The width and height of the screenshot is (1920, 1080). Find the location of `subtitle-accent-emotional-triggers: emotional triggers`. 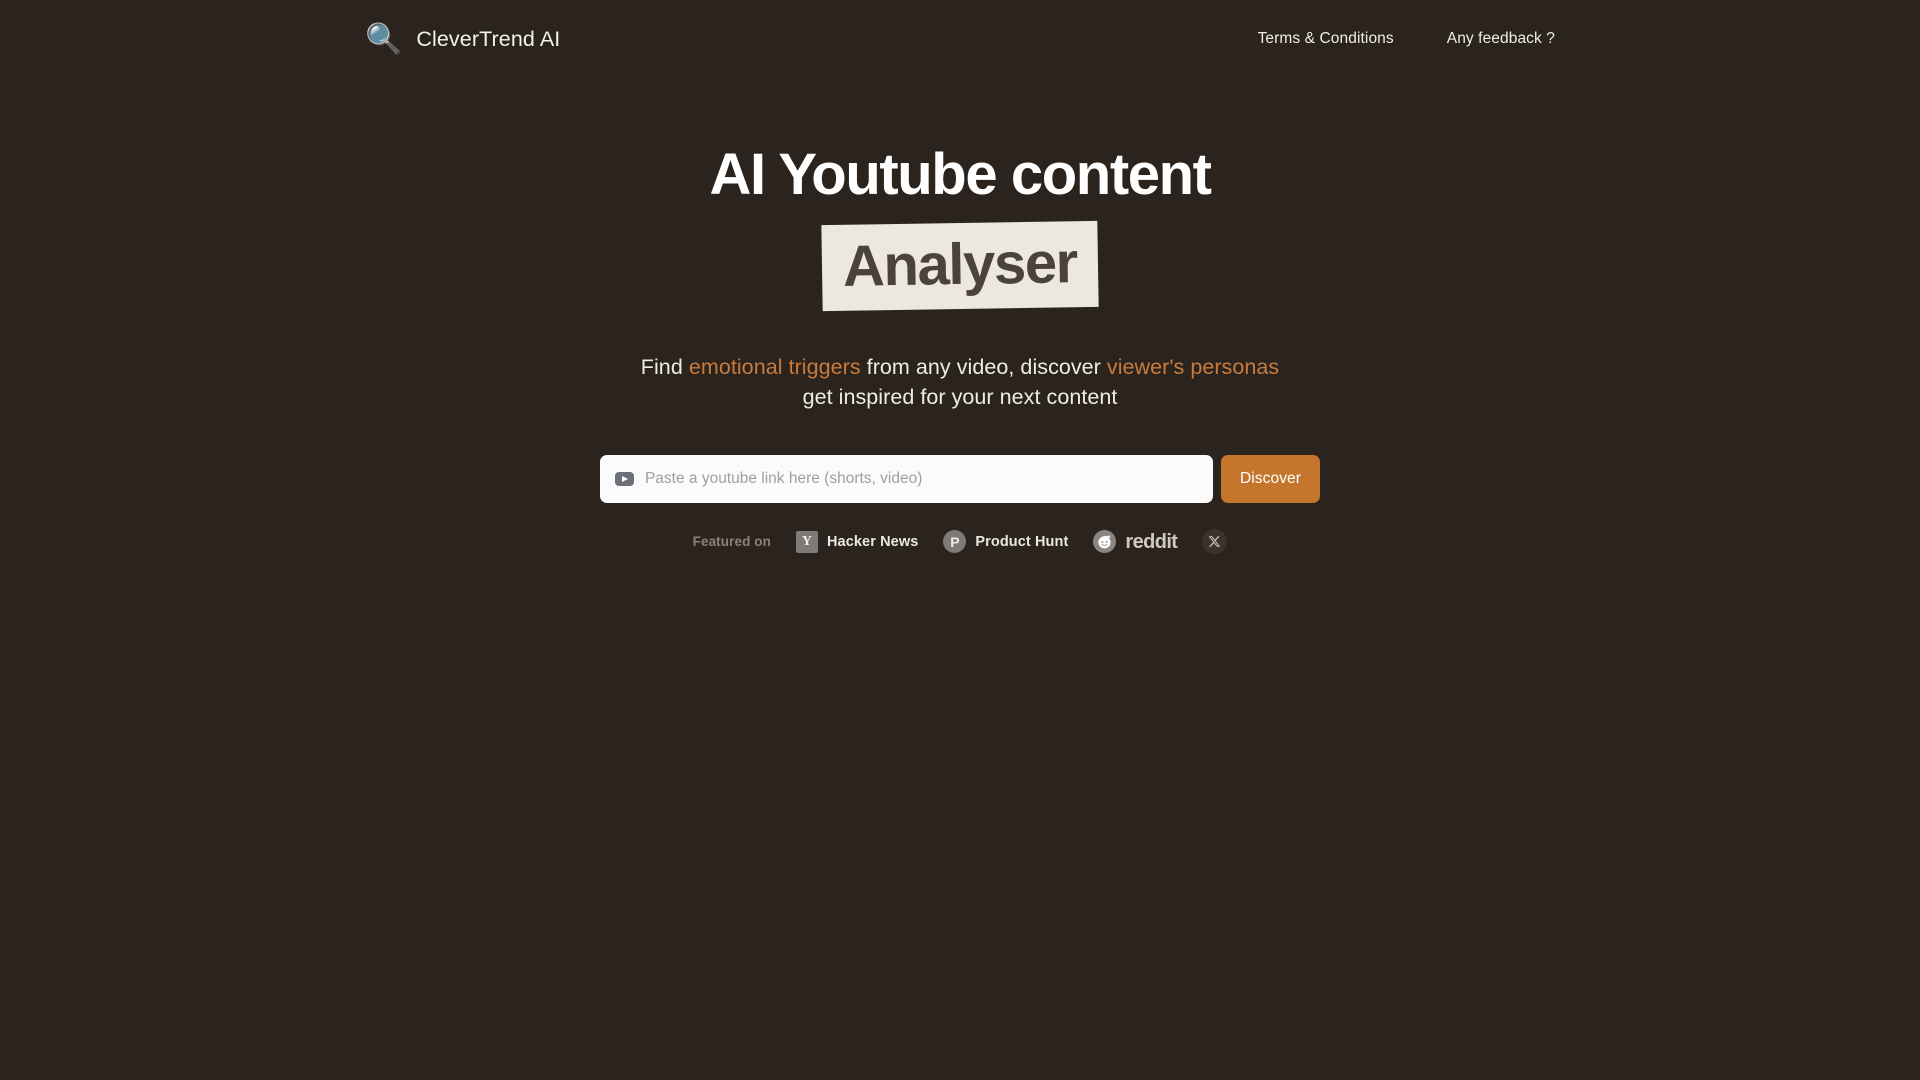

subtitle-accent-emotional-triggers: emotional triggers is located at coordinates (774, 367).